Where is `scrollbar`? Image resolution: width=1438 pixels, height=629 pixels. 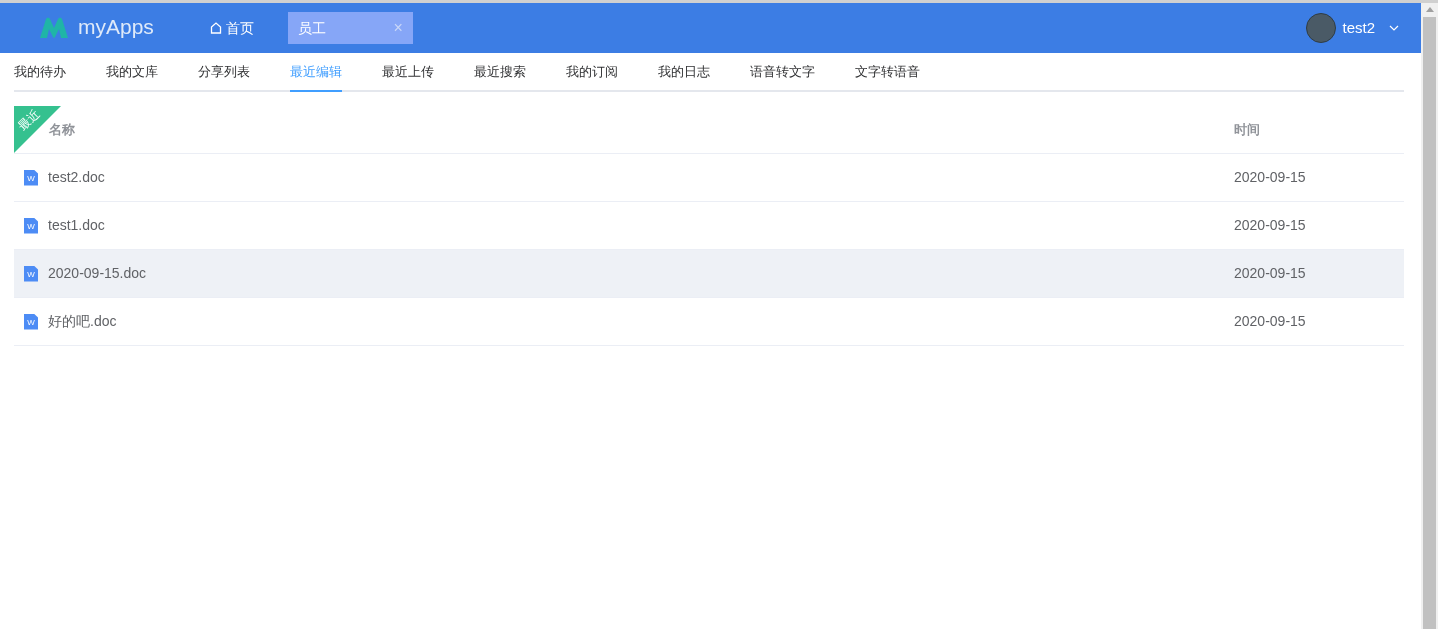 scrollbar is located at coordinates (1429, 316).